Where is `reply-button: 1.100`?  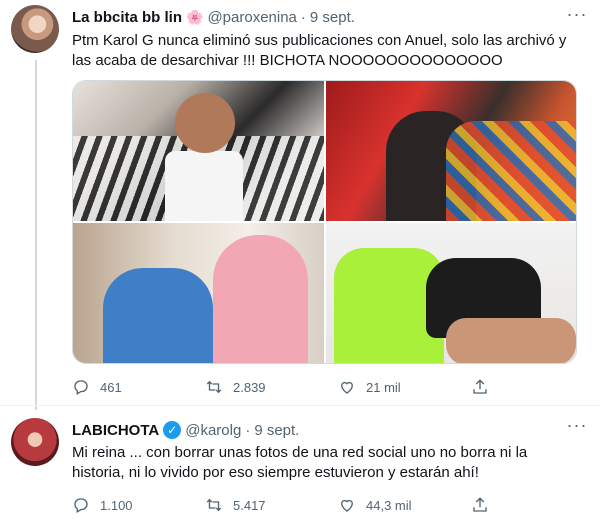 reply-button: 1.100 is located at coordinates (138, 505).